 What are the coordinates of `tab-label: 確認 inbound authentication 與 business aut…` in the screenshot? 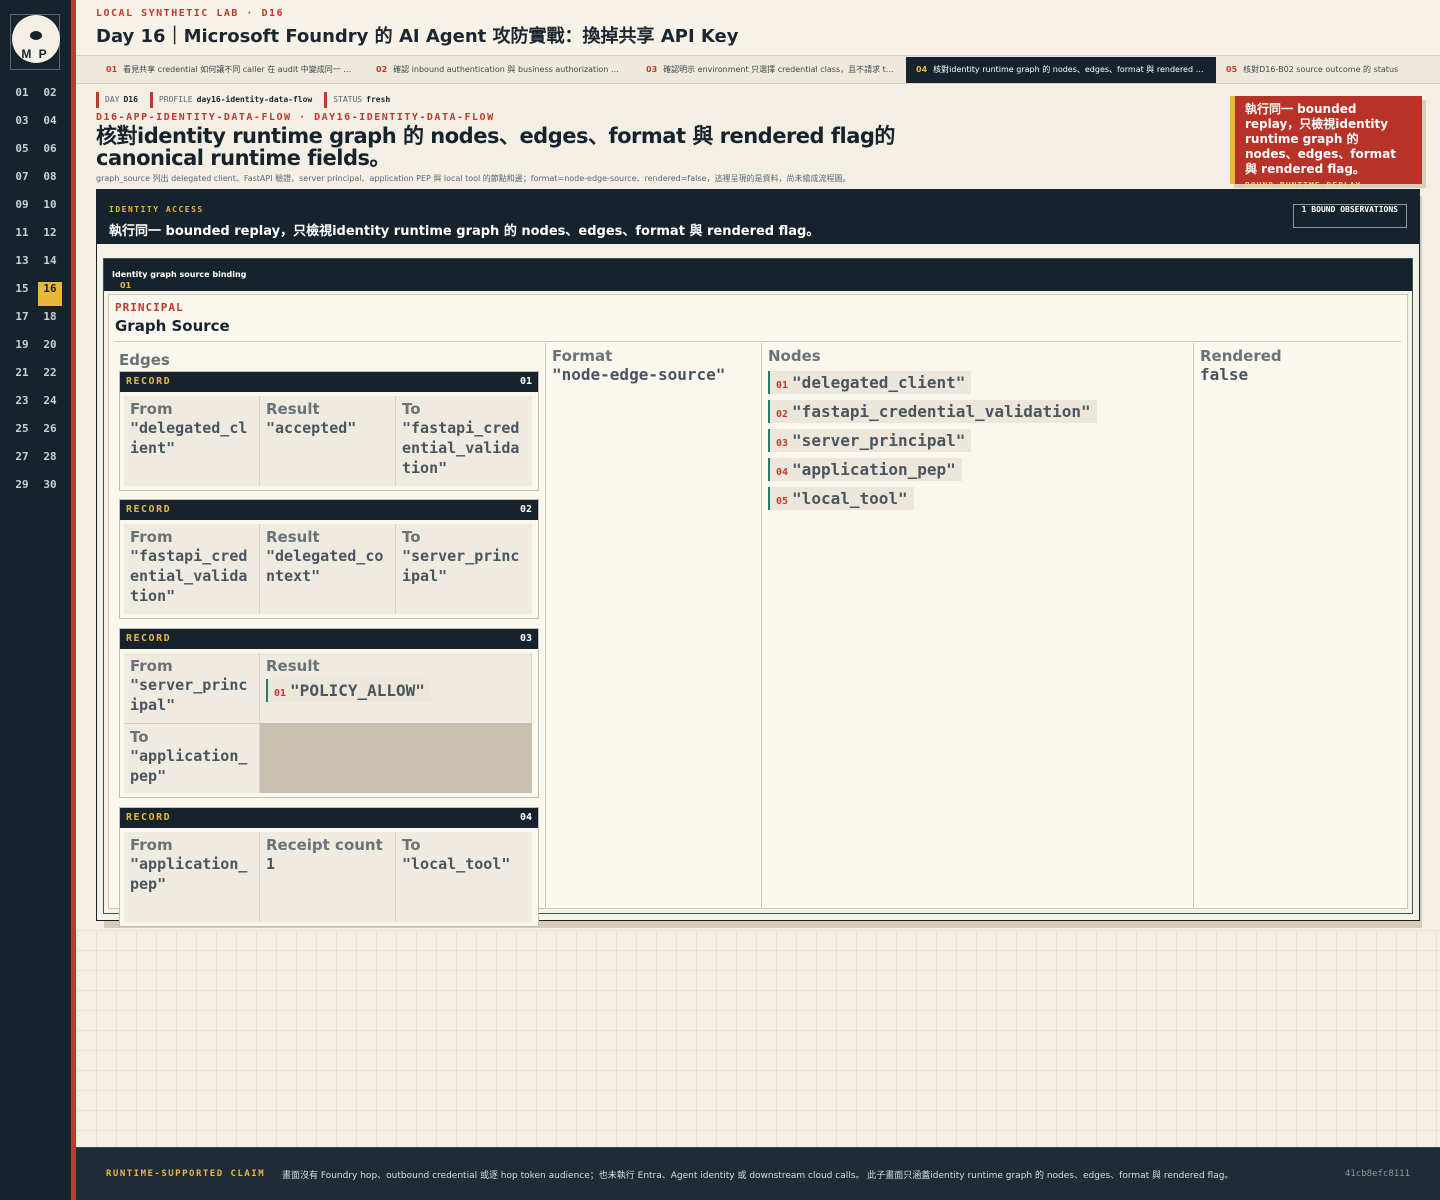 It's located at (514, 69).